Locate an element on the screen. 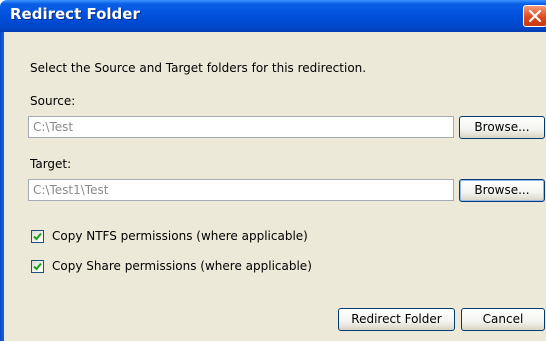 The image size is (546, 341). redirect-folder-button: Redirect Folder is located at coordinates (396, 319).